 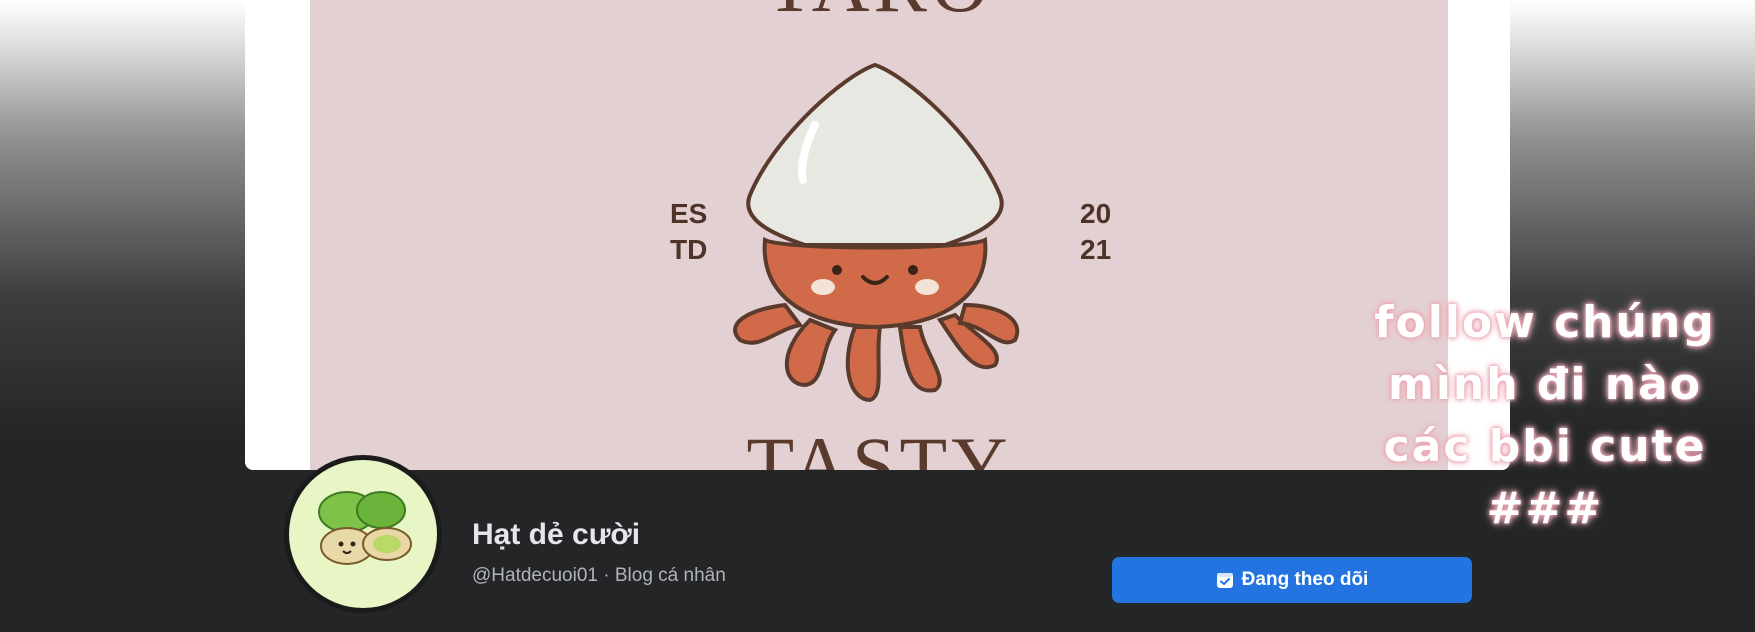 I want to click on overlay-line-2: mình đi nào, so click(x=1545, y=384).